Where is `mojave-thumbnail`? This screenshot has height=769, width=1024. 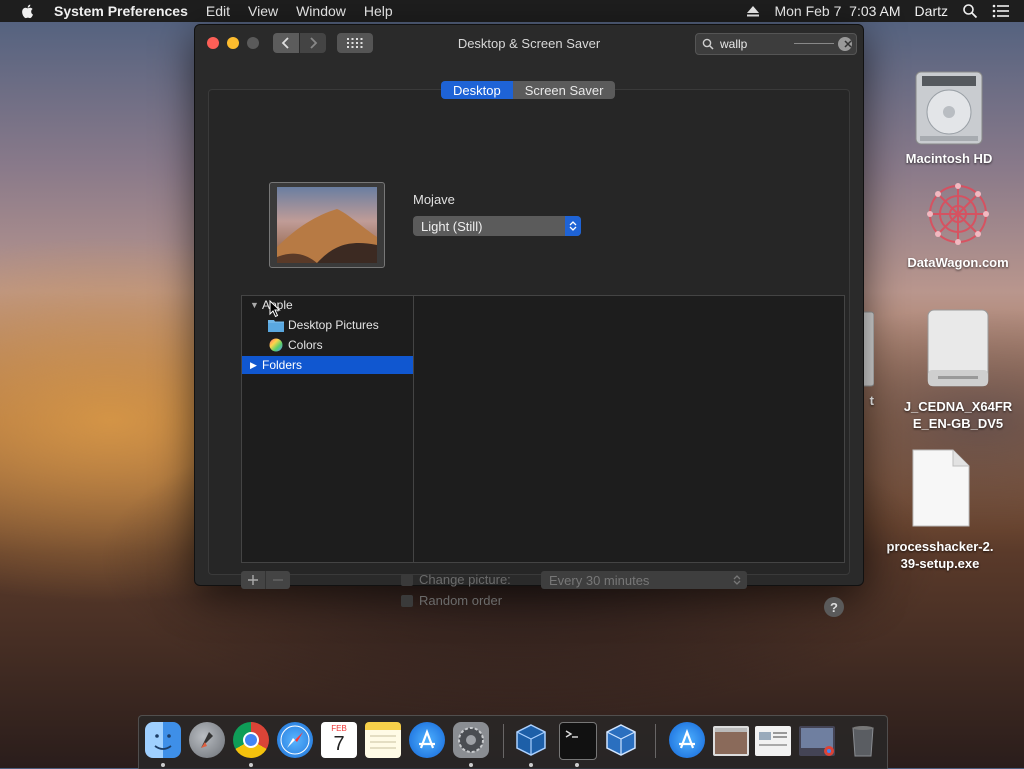
mojave-thumbnail is located at coordinates (327, 225).